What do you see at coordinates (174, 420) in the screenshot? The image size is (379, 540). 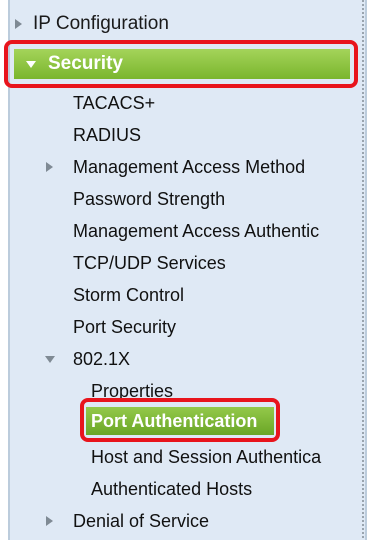 I see `nav-item-label: Port Authentication` at bounding box center [174, 420].